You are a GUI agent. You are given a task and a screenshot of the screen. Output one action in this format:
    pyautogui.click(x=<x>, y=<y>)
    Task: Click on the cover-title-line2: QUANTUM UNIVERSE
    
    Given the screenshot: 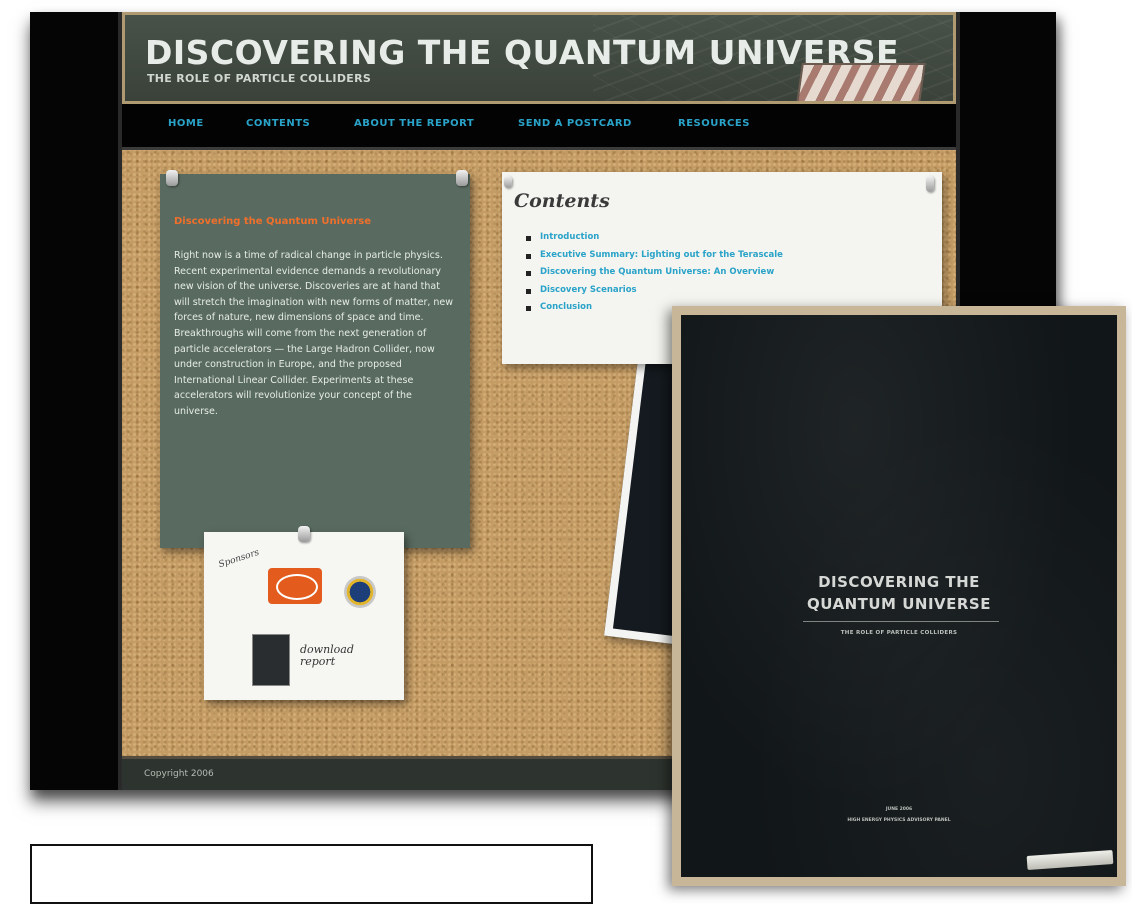 What is the action you would take?
    pyautogui.click(x=899, y=604)
    